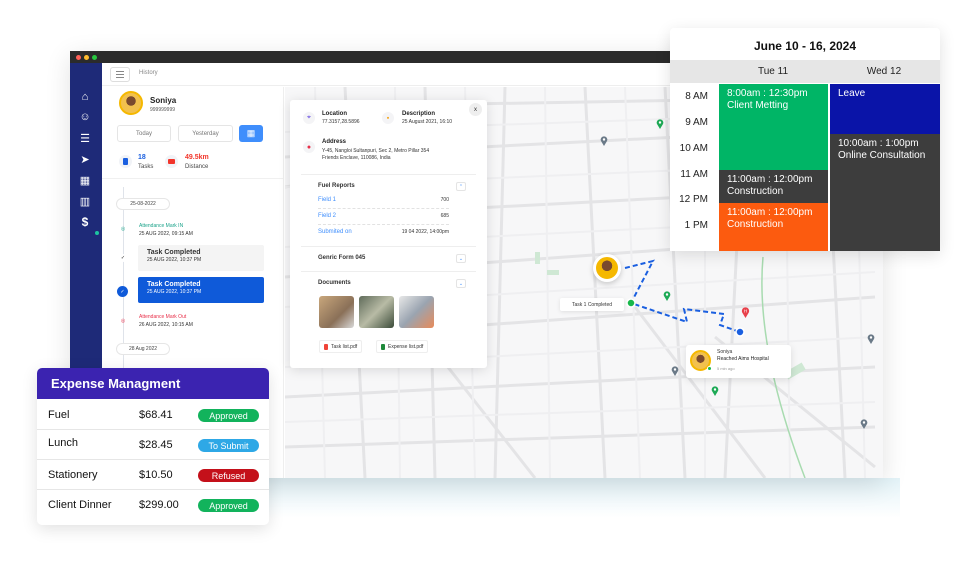 The height and width of the screenshot is (568, 973). Describe the element at coordinates (740, 332) in the screenshot. I see `current-location-point` at that location.